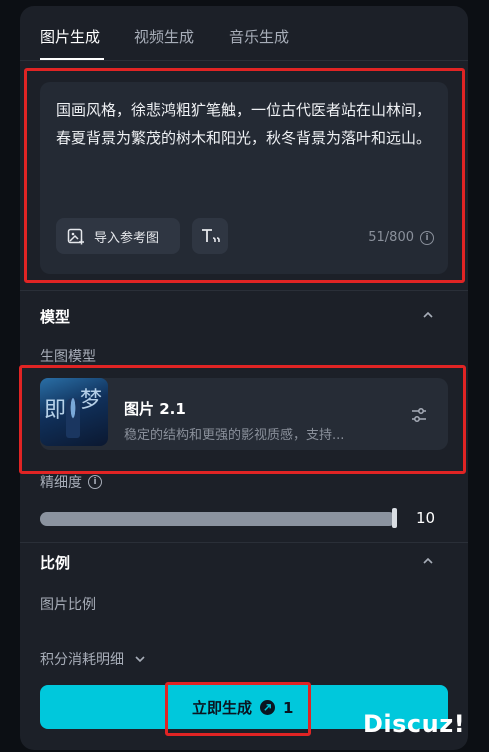  I want to click on detail-label: 精细度, so click(61, 483).